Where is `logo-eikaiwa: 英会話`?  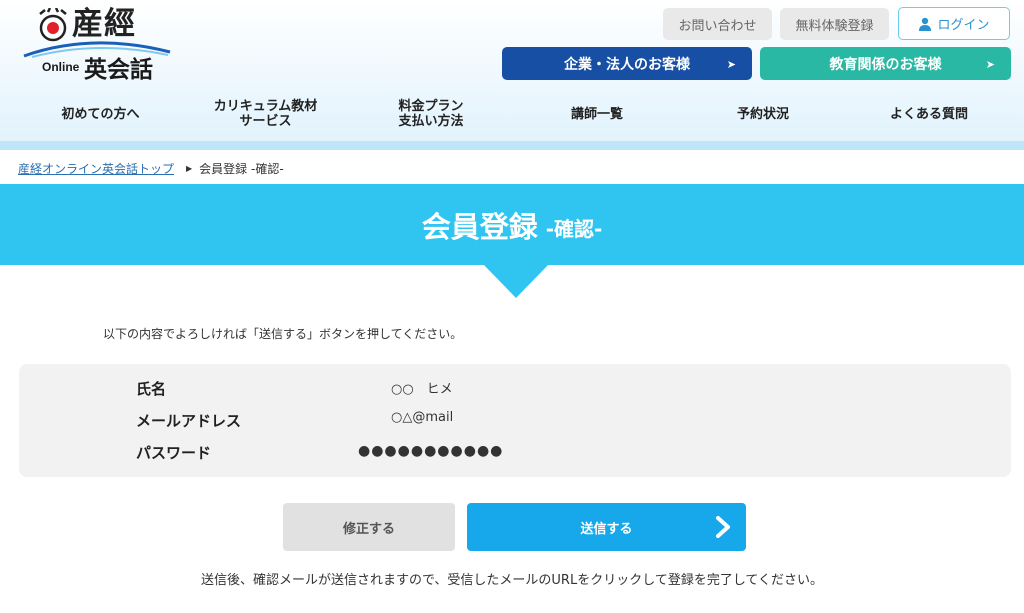 logo-eikaiwa: 英会話 is located at coordinates (118, 70).